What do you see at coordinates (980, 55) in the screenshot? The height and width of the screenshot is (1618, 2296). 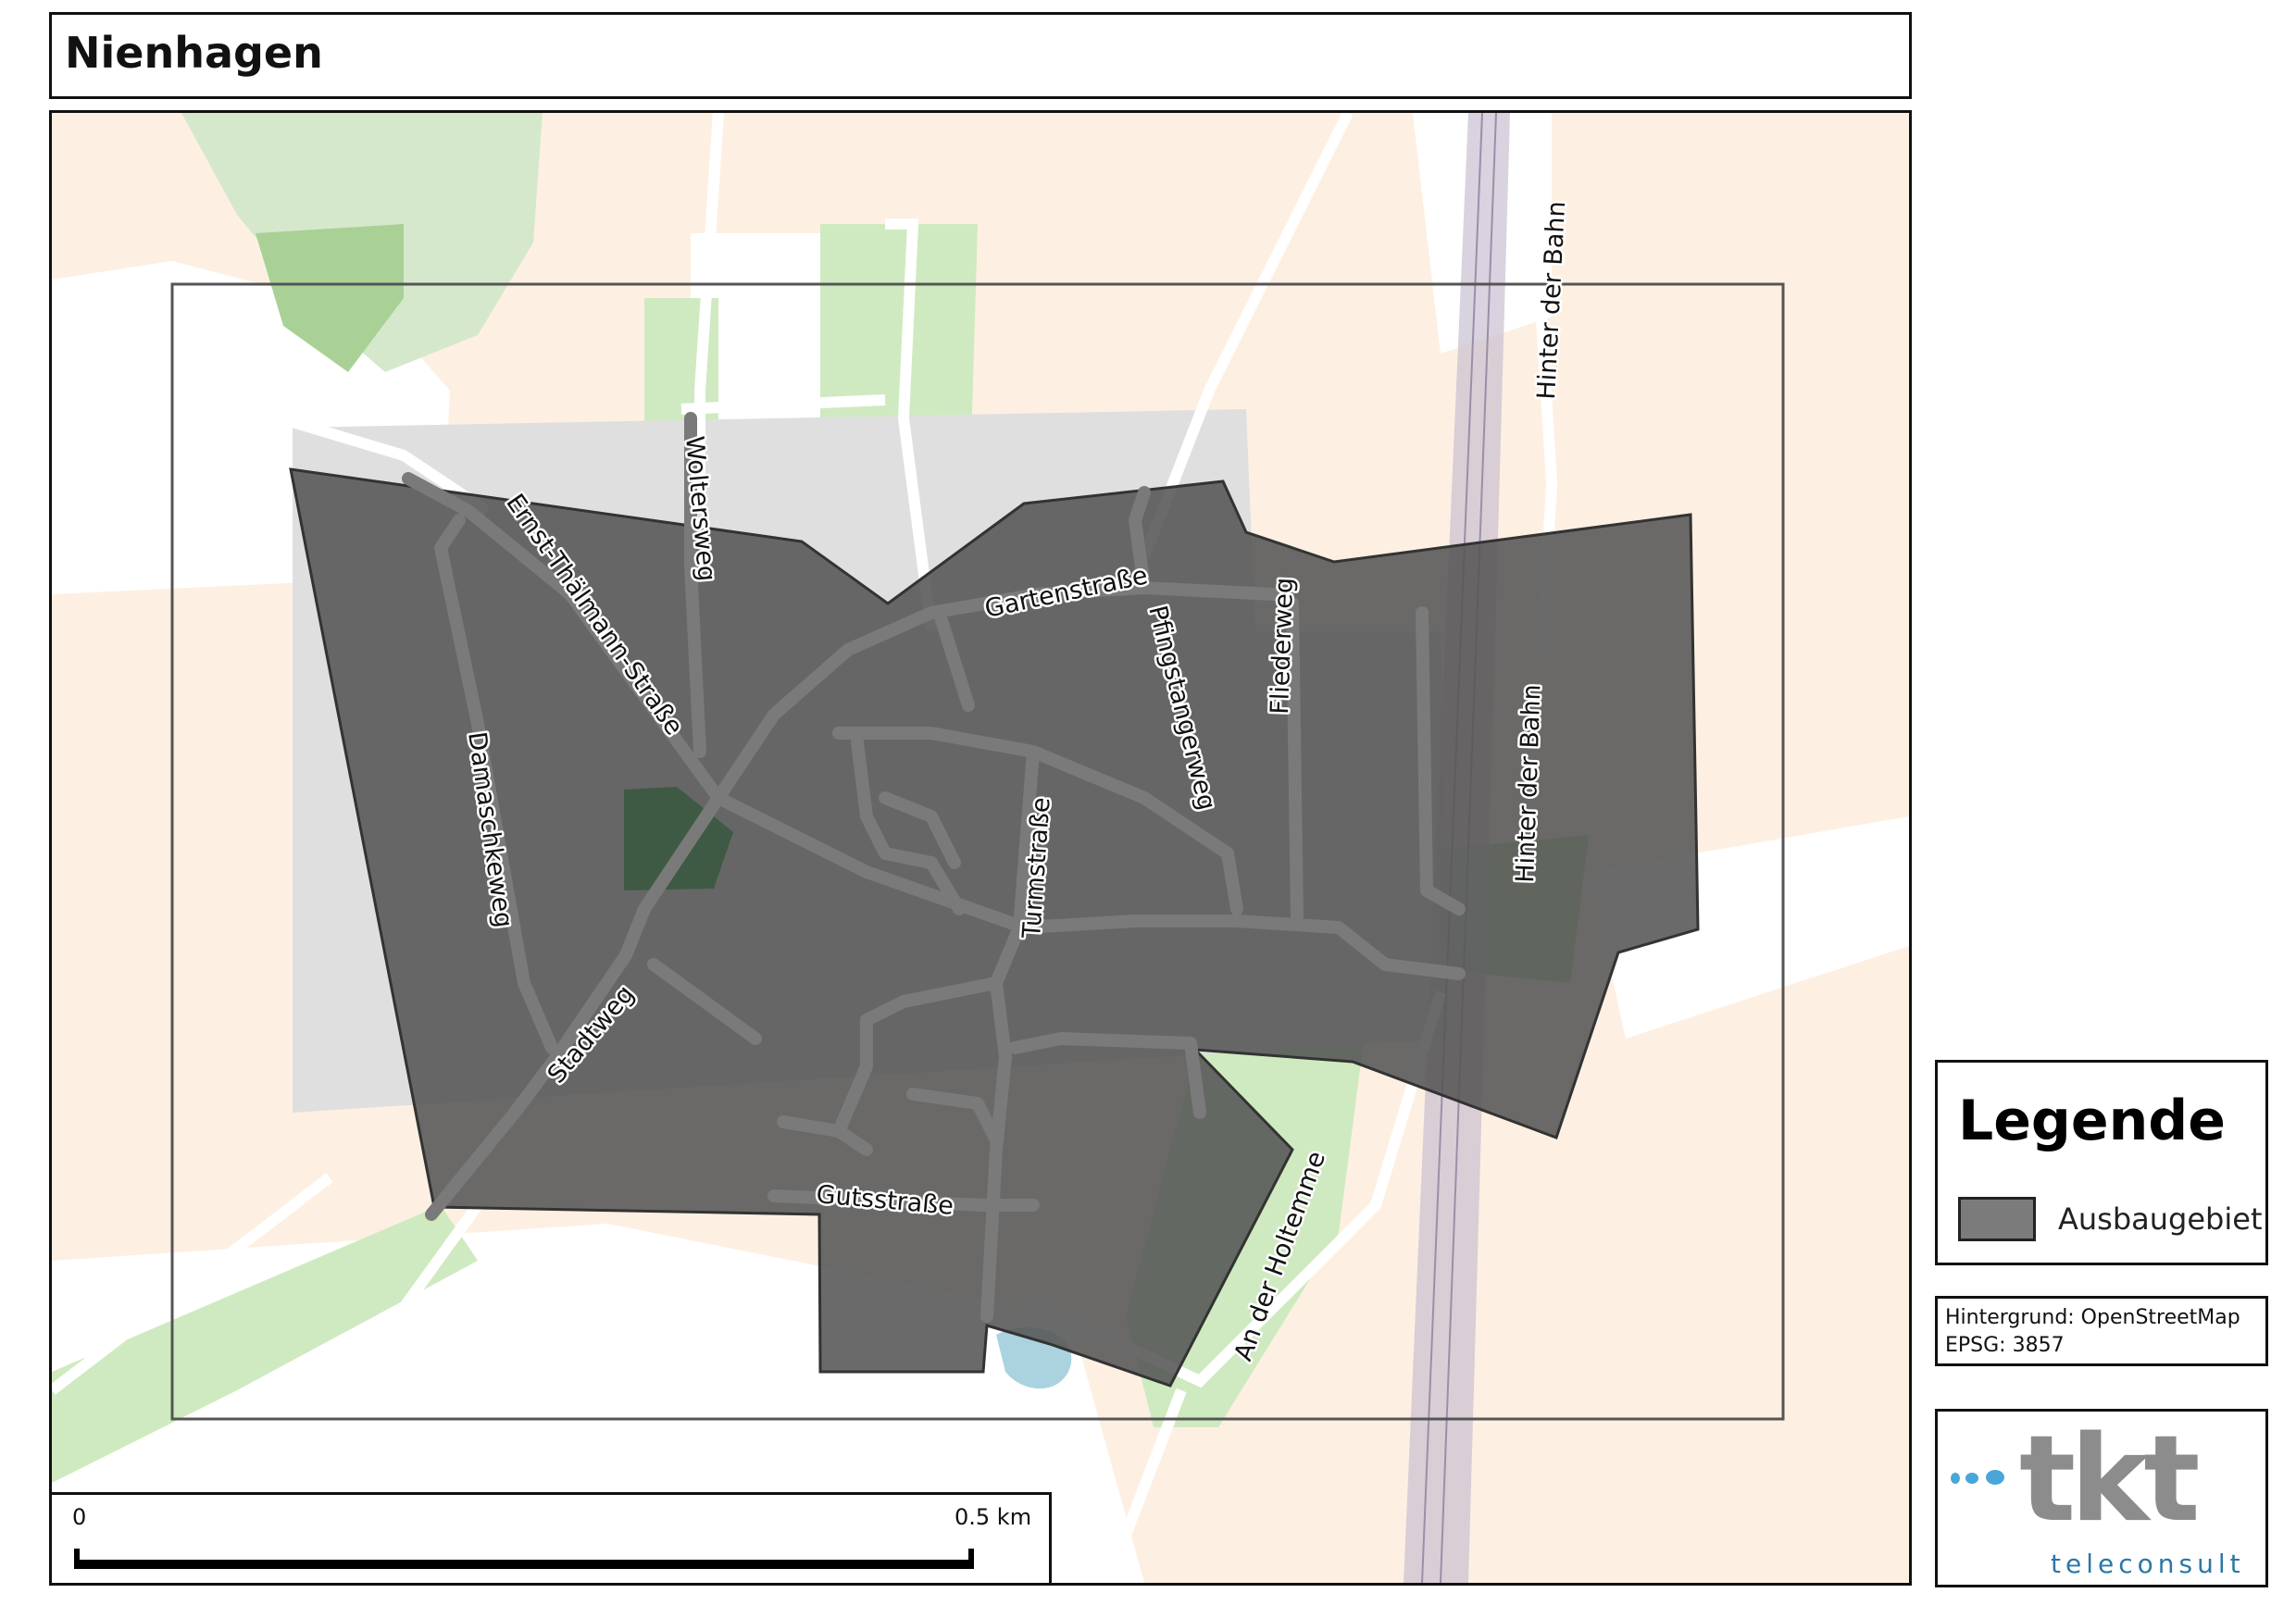 I see `title-box: Nienhagen` at bounding box center [980, 55].